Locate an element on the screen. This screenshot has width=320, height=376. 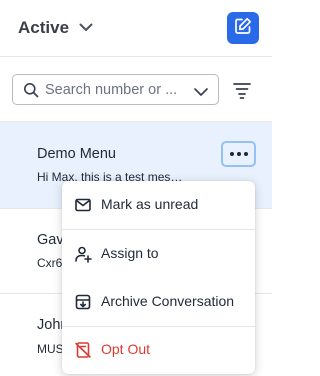
menu-item-label: Mark as unread is located at coordinates (150, 204).